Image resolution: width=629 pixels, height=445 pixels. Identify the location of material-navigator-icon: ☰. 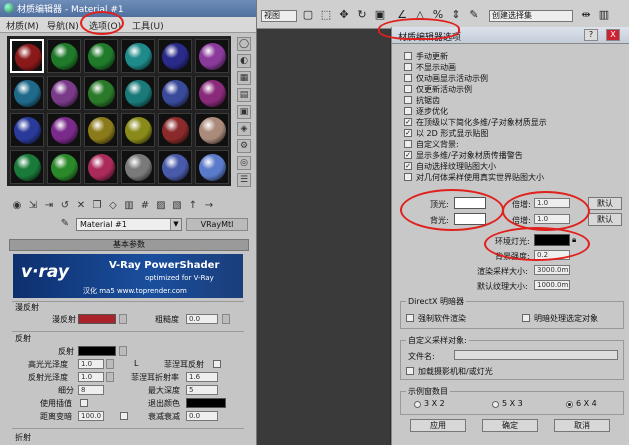
(244, 180).